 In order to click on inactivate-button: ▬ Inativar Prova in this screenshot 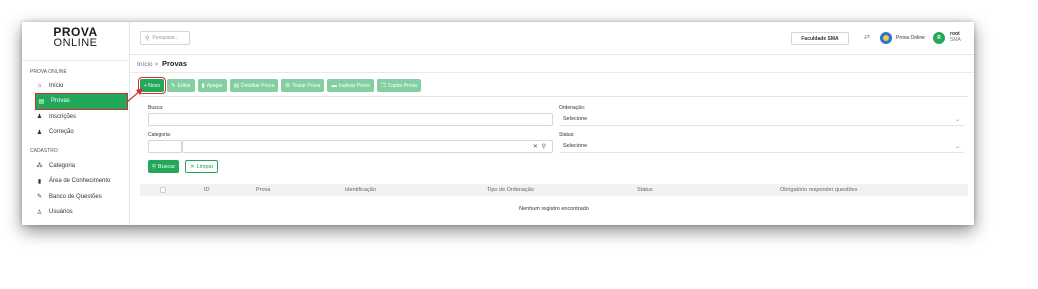, I will do `click(350, 85)`.